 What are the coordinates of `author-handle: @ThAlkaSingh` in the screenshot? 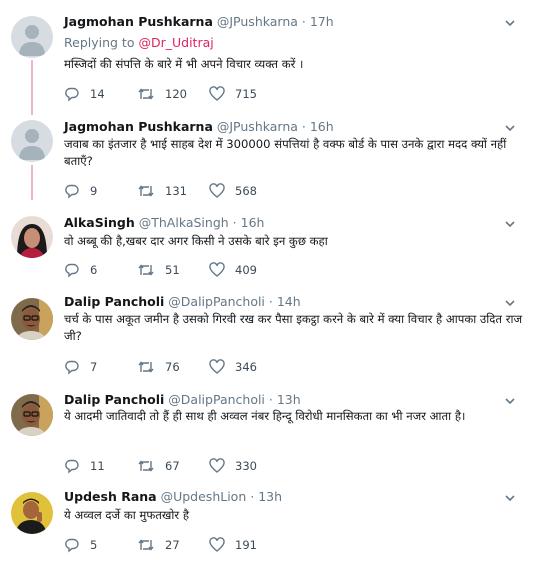 It's located at (184, 222).